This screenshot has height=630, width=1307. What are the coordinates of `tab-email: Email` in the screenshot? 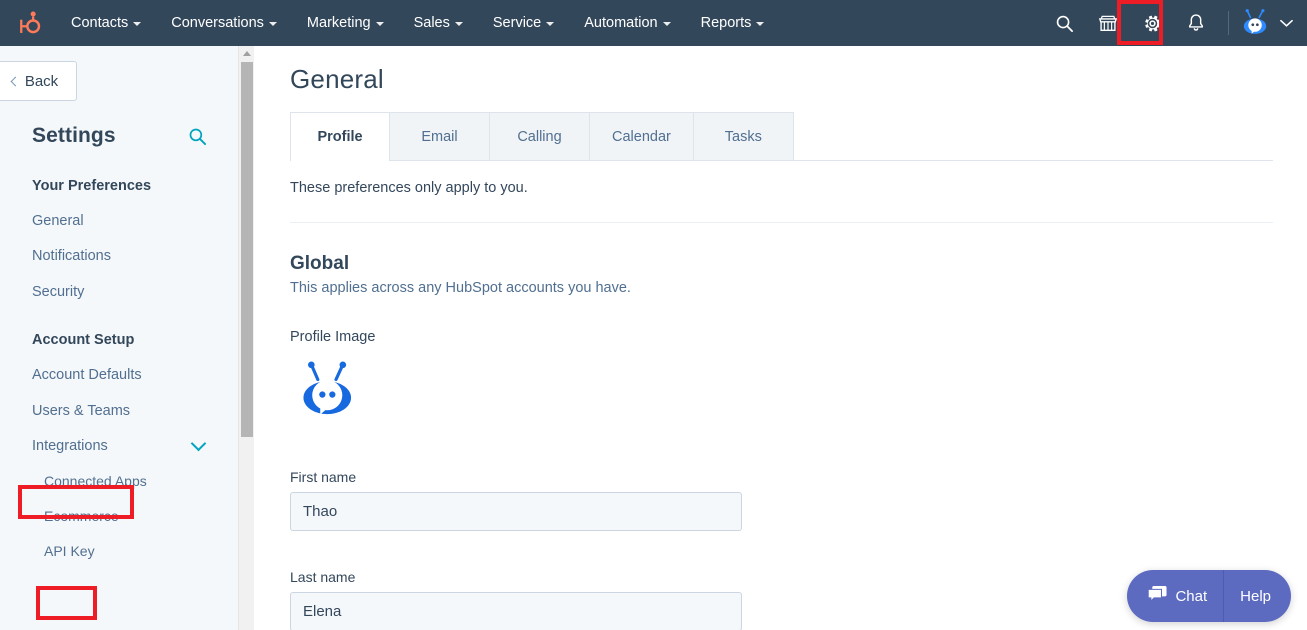 It's located at (440, 136).